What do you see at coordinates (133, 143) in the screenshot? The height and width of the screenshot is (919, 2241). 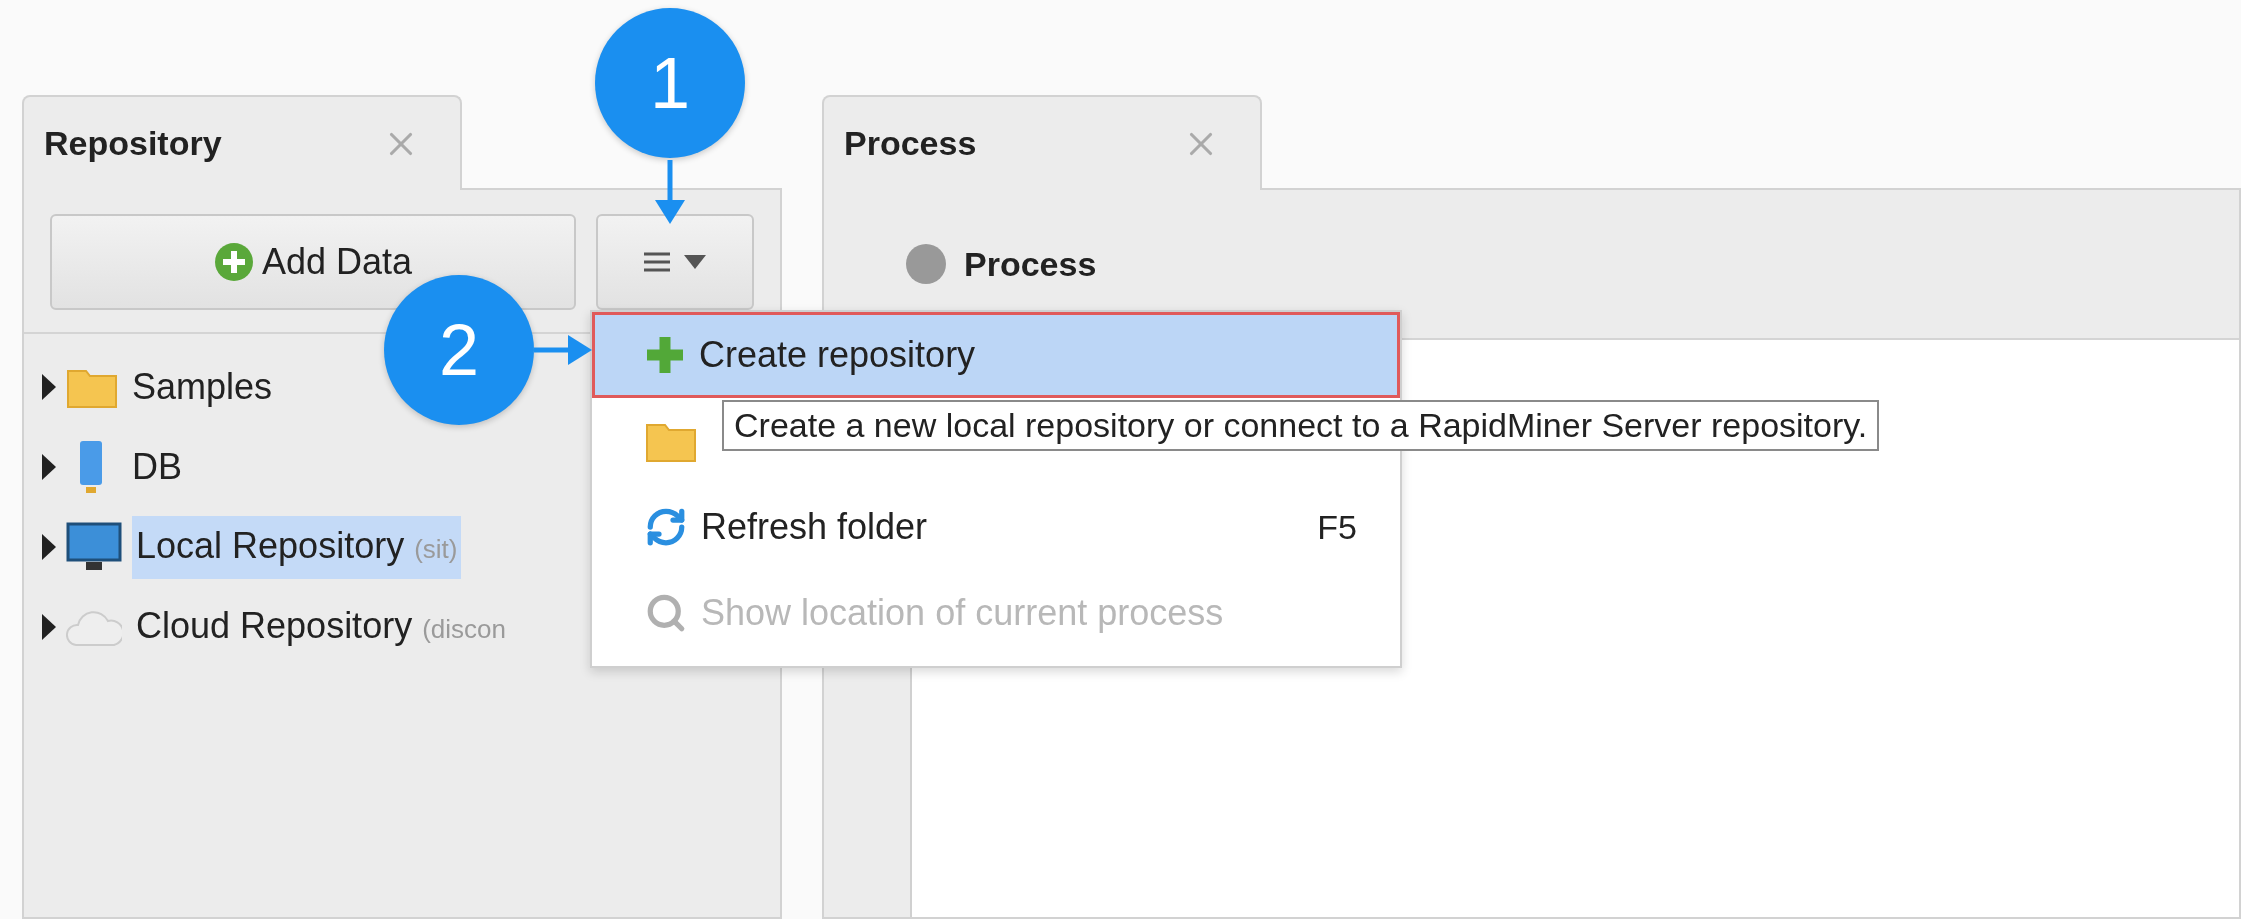 I see `tab-title: Repository` at bounding box center [133, 143].